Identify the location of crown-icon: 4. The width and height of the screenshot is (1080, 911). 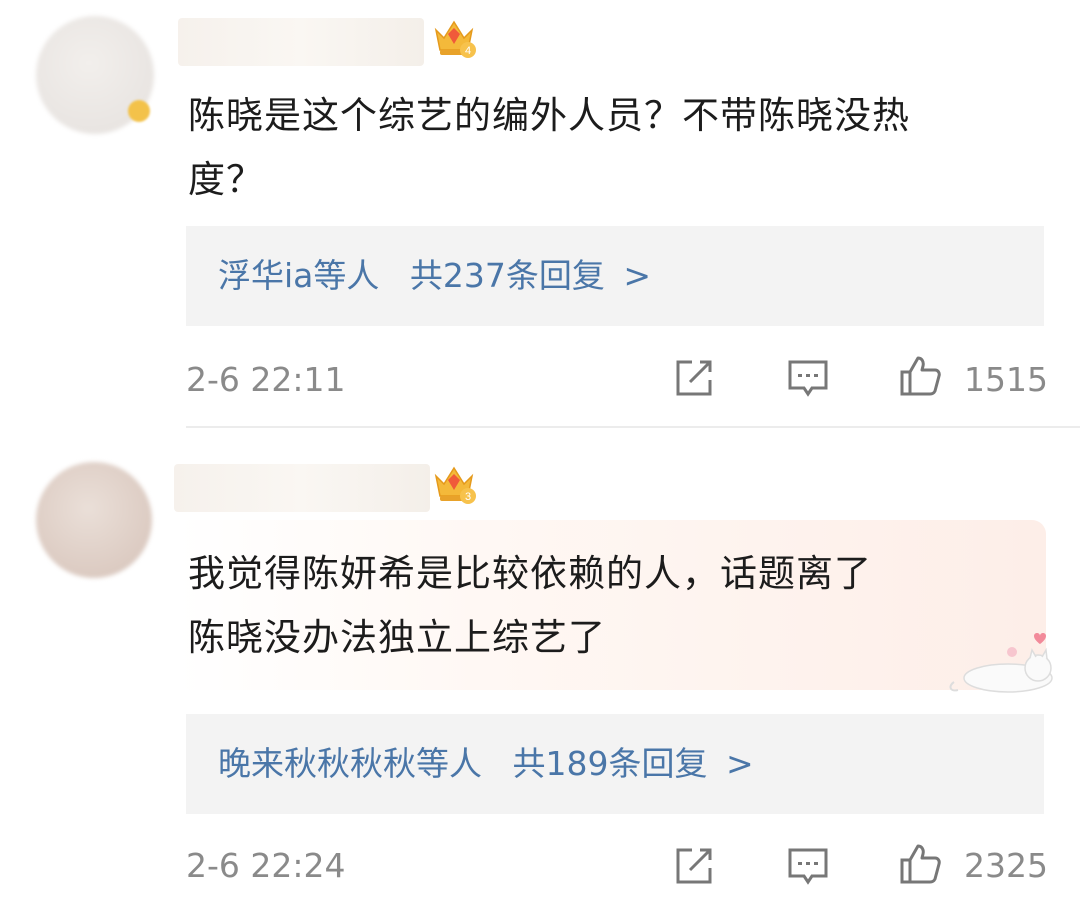
(455, 39).